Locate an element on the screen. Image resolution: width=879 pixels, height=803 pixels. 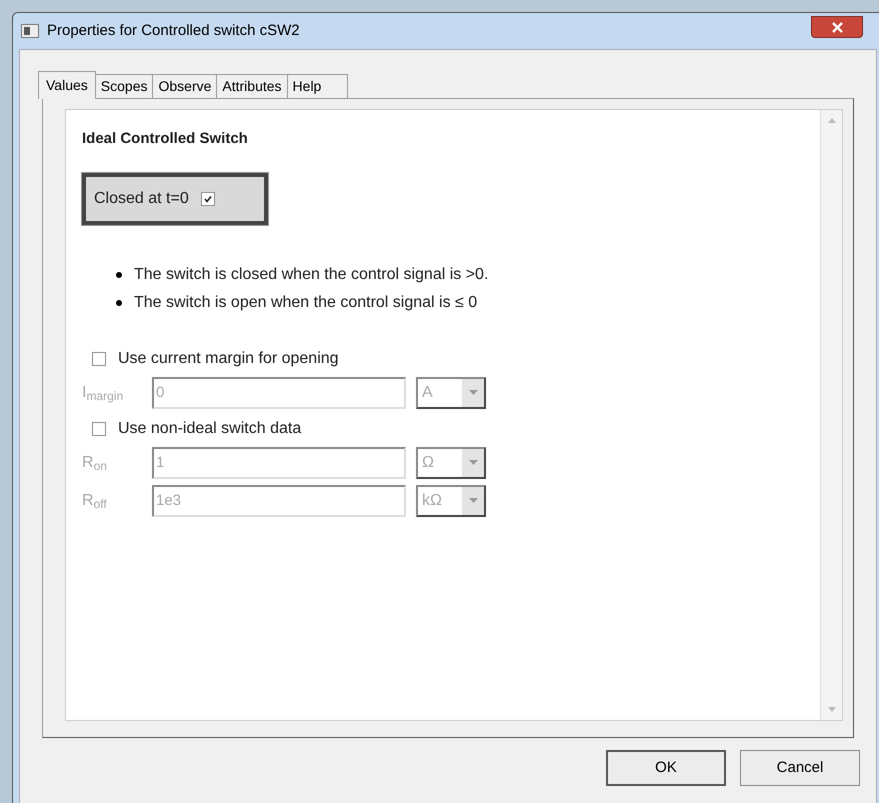
scrollbar is located at coordinates (831, 415).